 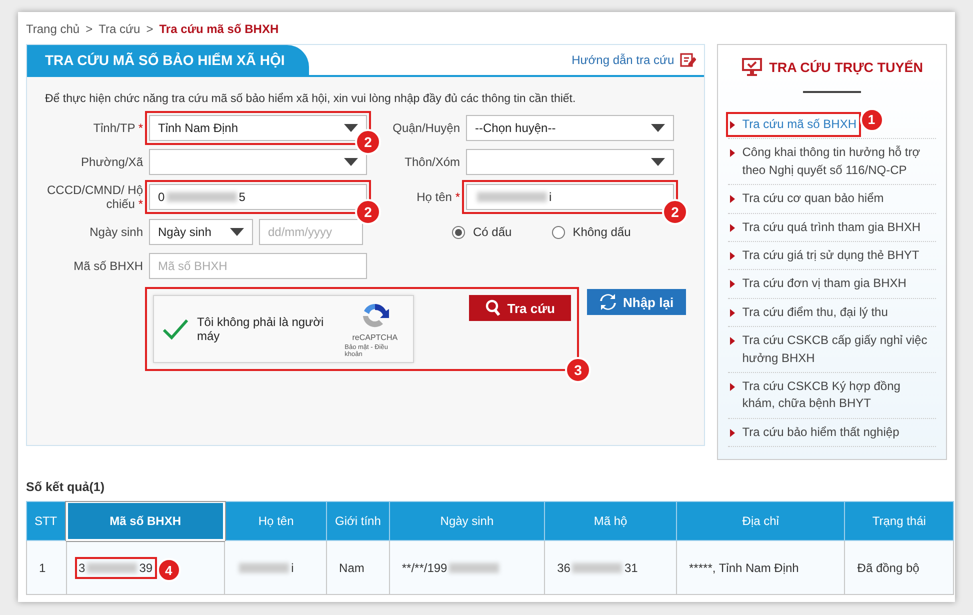 What do you see at coordinates (610, 521) in the screenshot?
I see `column-header: Mã hộ` at bounding box center [610, 521].